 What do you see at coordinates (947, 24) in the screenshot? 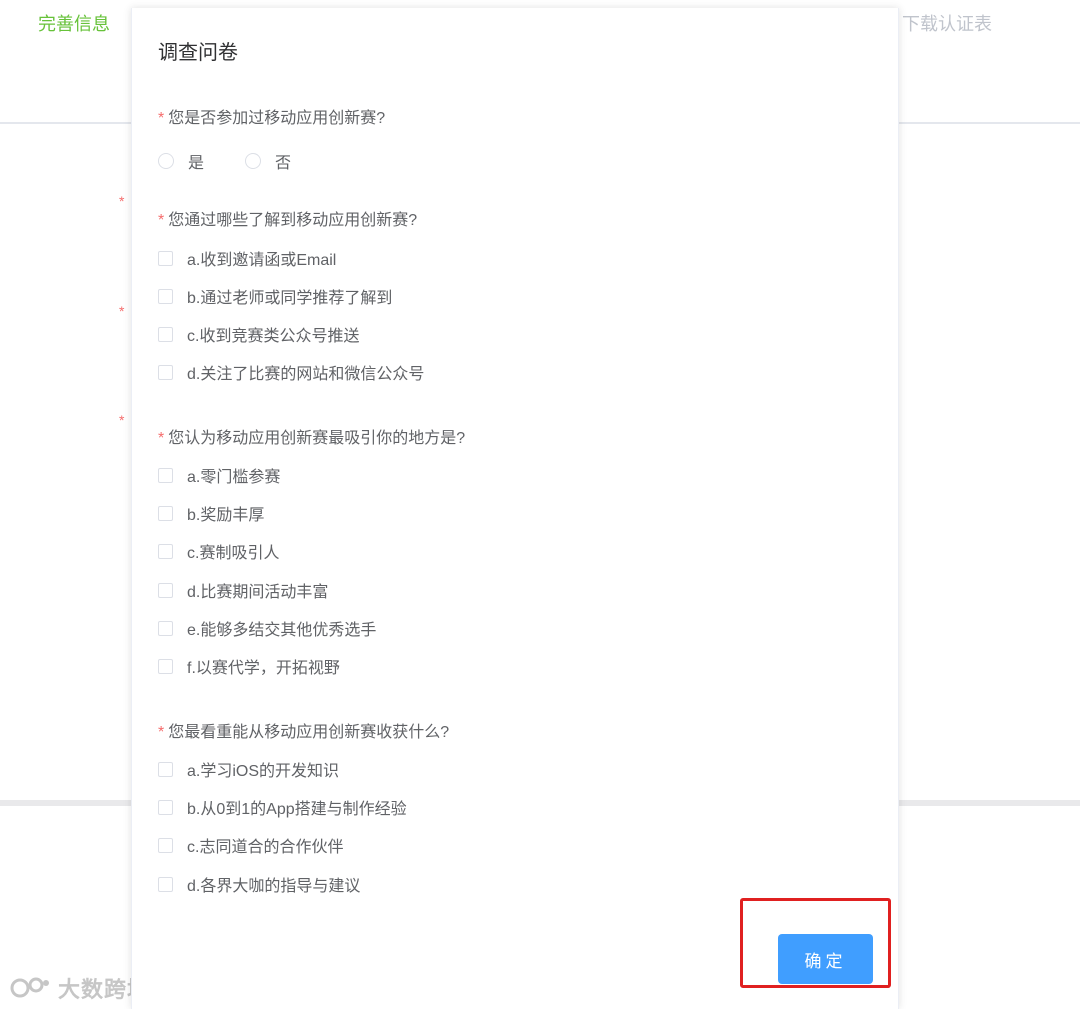
I see `step-download-form: 下载认证表` at bounding box center [947, 24].